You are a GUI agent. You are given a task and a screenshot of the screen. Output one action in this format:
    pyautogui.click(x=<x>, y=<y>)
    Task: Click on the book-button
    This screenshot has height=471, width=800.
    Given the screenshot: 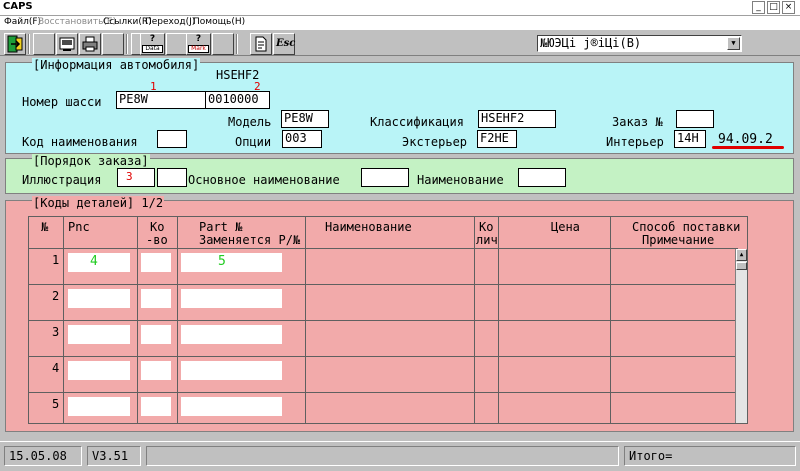 What is the action you would take?
    pyautogui.click(x=67, y=44)
    